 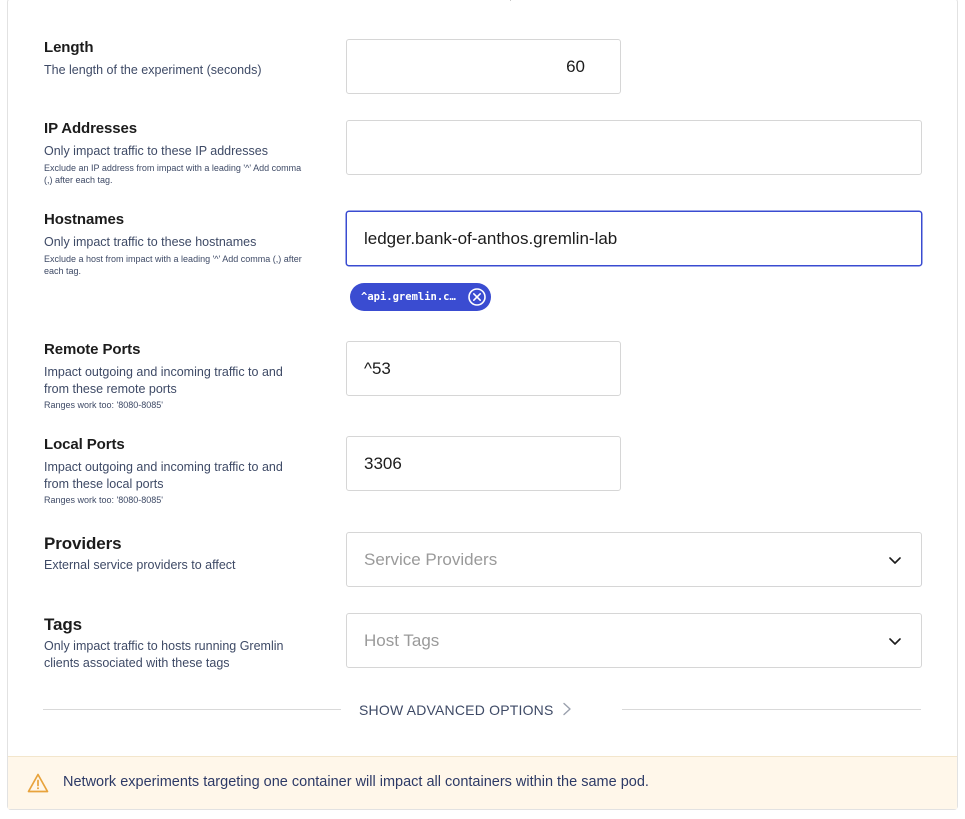 I want to click on remote-ports-label: Remote Ports, so click(x=92, y=349).